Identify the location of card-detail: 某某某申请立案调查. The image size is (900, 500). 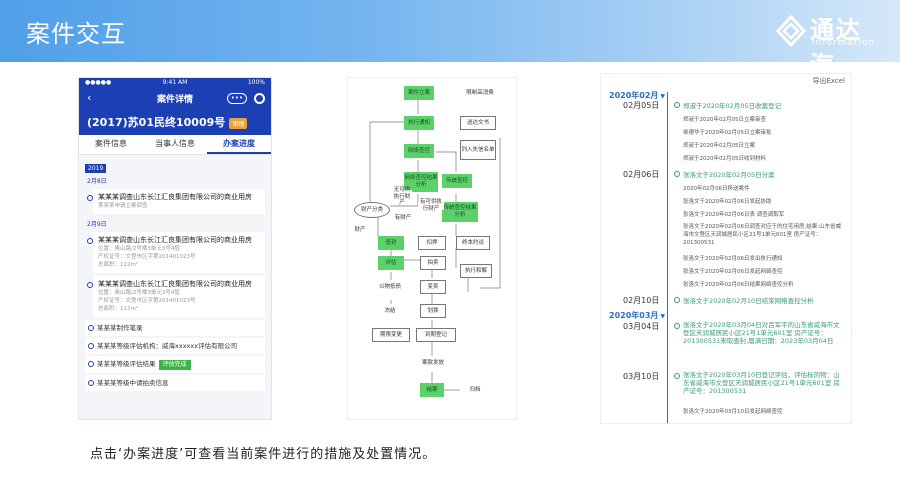
(123, 206).